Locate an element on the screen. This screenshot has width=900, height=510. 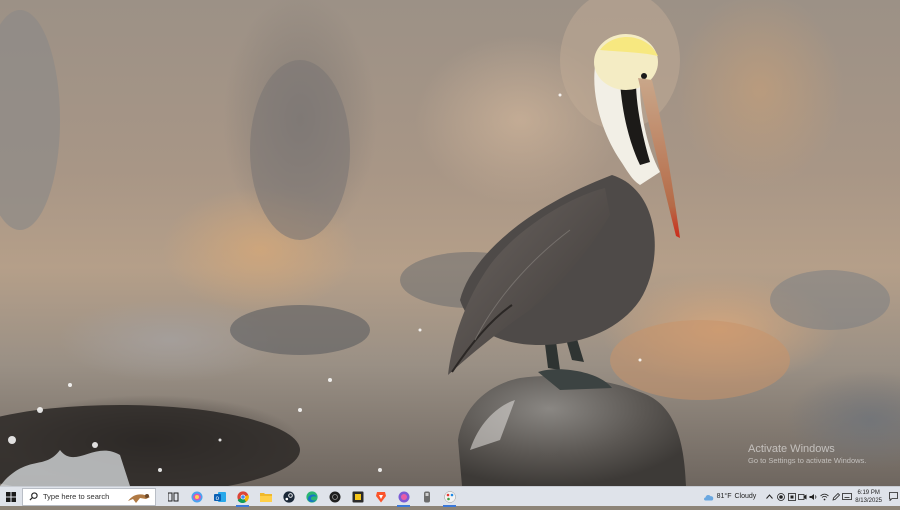
dark-app-button is located at coordinates (334, 497).